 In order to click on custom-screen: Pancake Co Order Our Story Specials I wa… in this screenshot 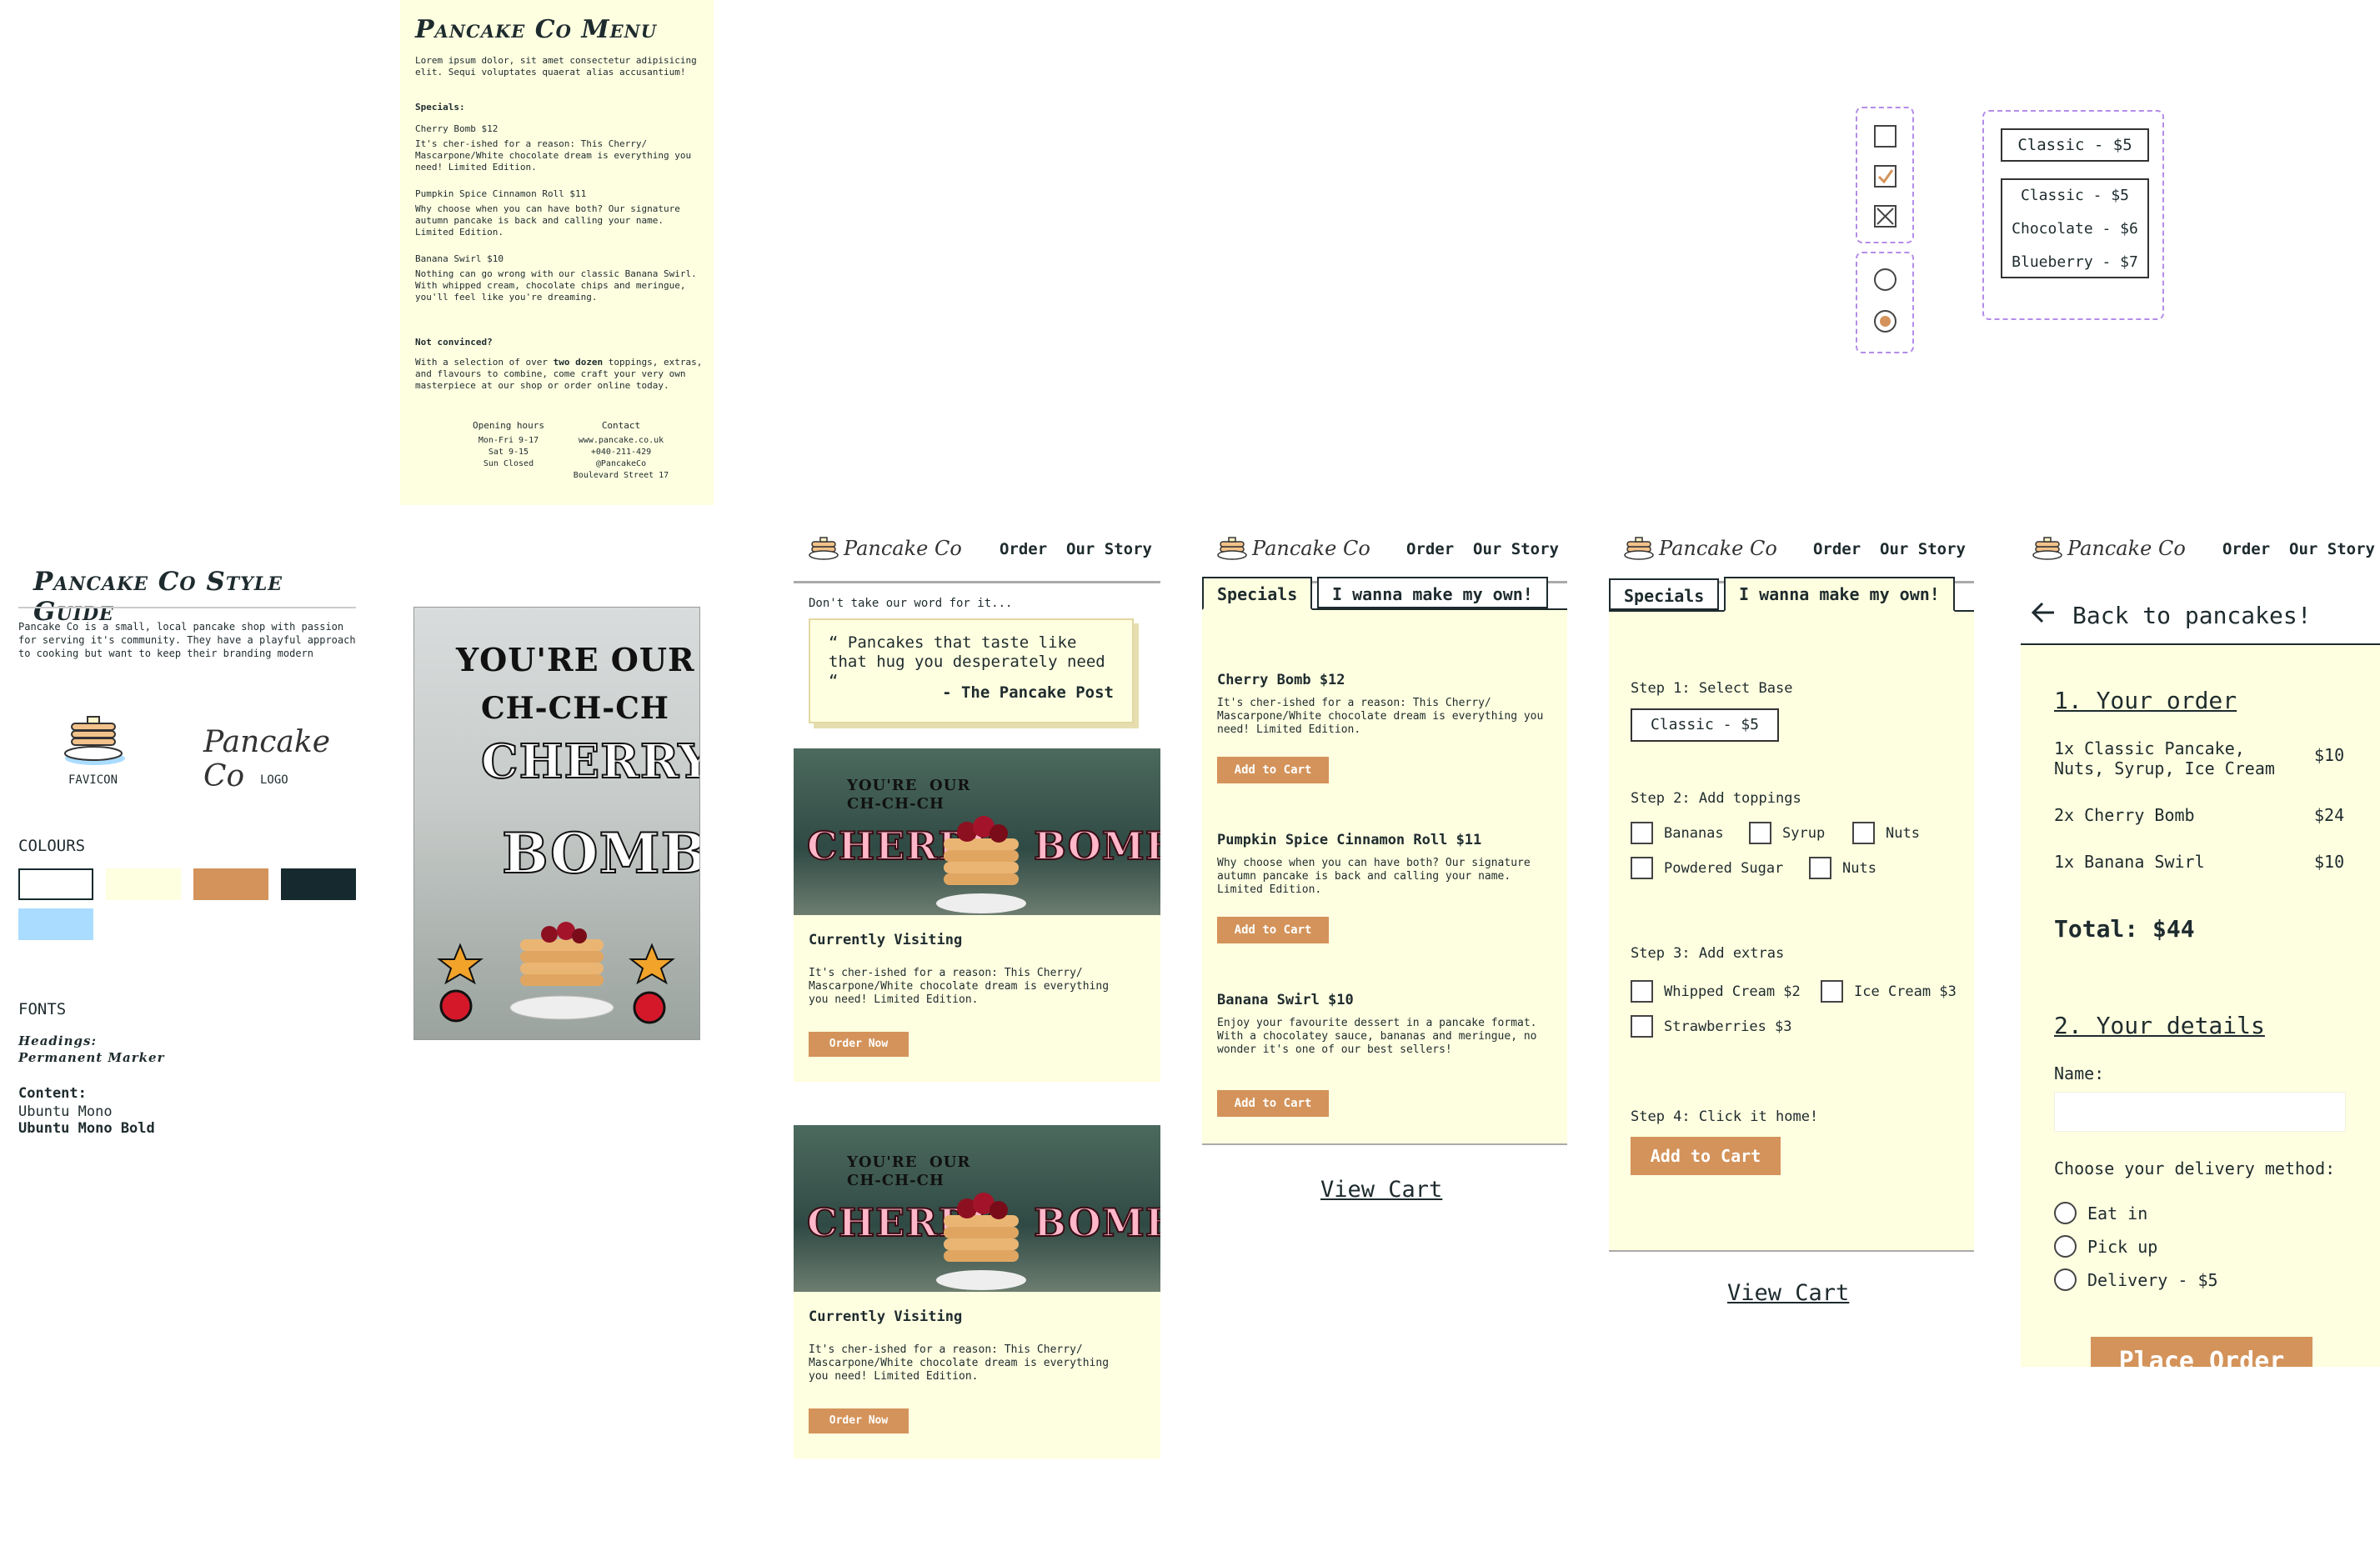, I will do `click(1791, 921)`.